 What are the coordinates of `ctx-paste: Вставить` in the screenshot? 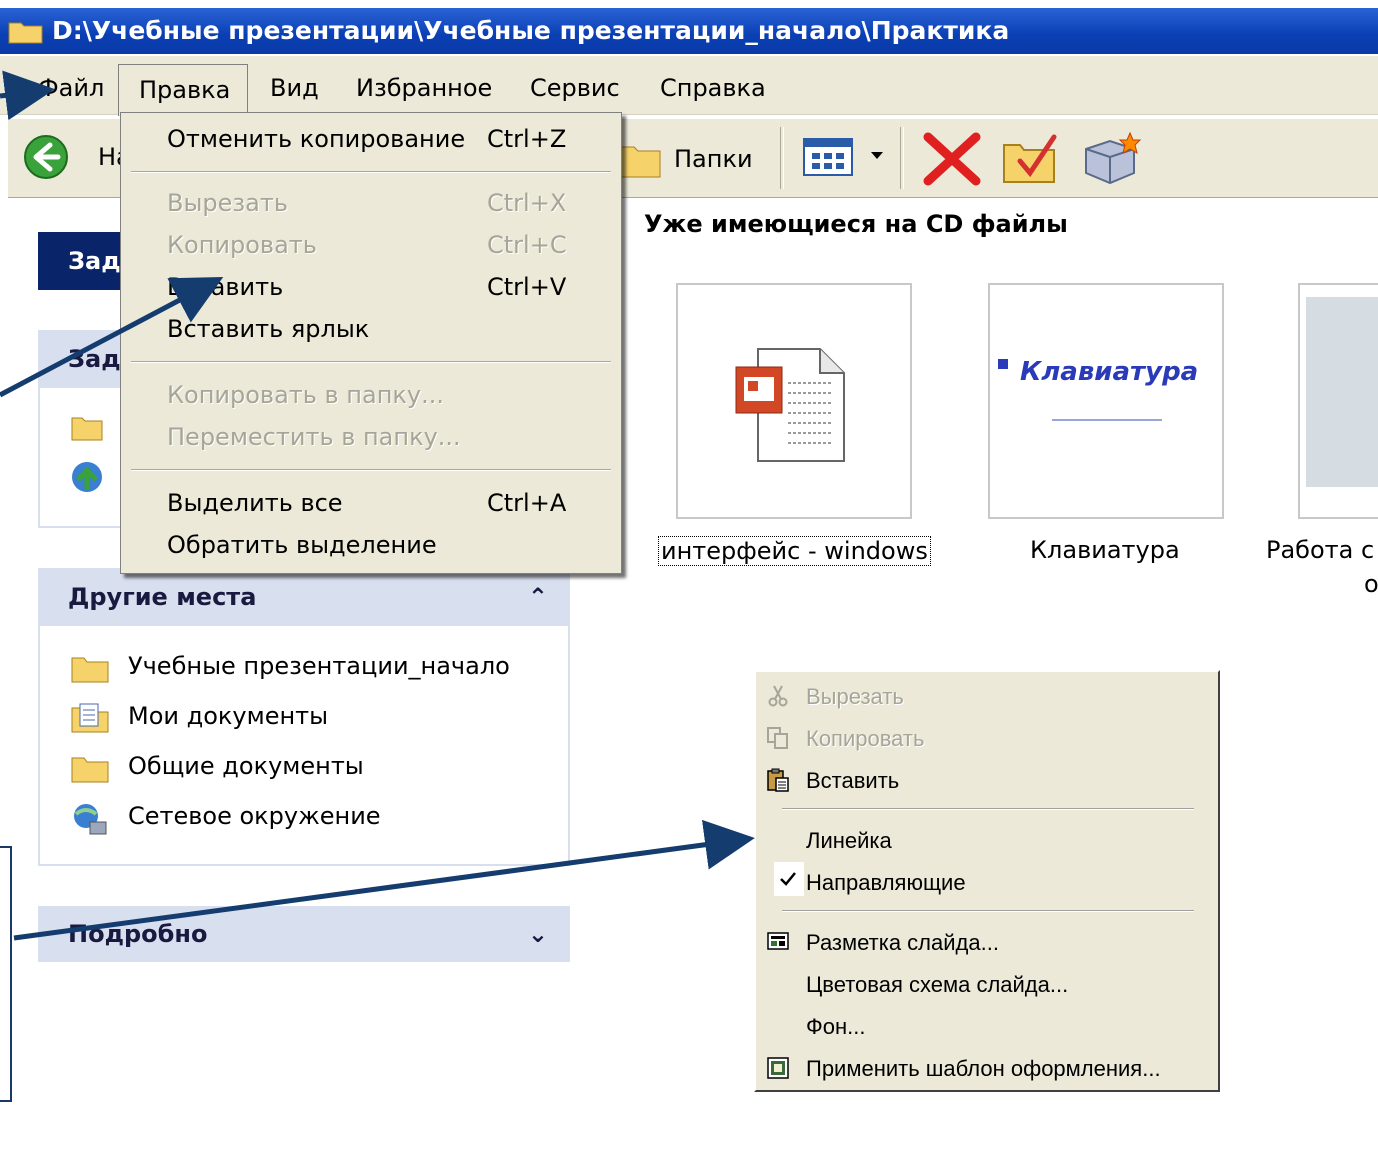 It's located at (852, 781).